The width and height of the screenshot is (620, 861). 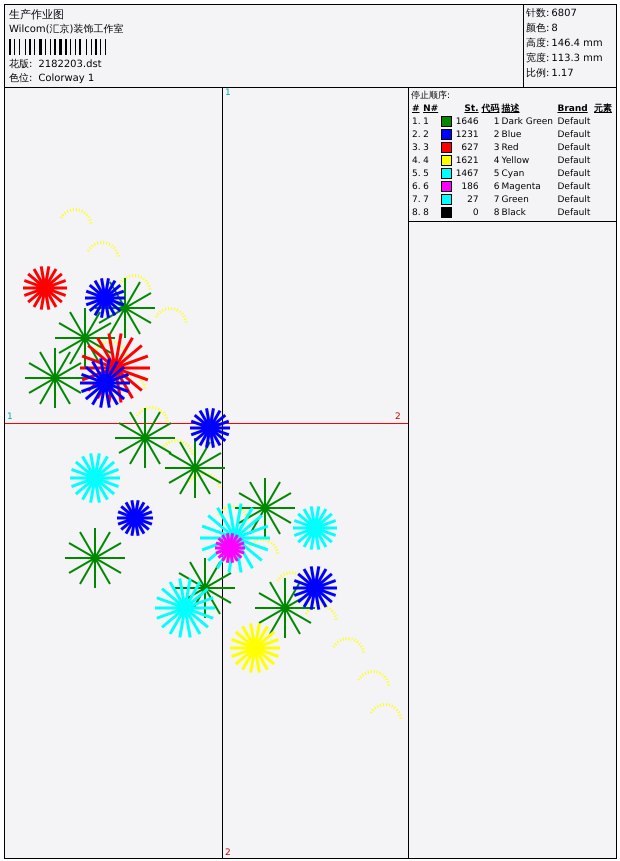 I want to click on stat-value: 146.4 mm, so click(x=577, y=43).